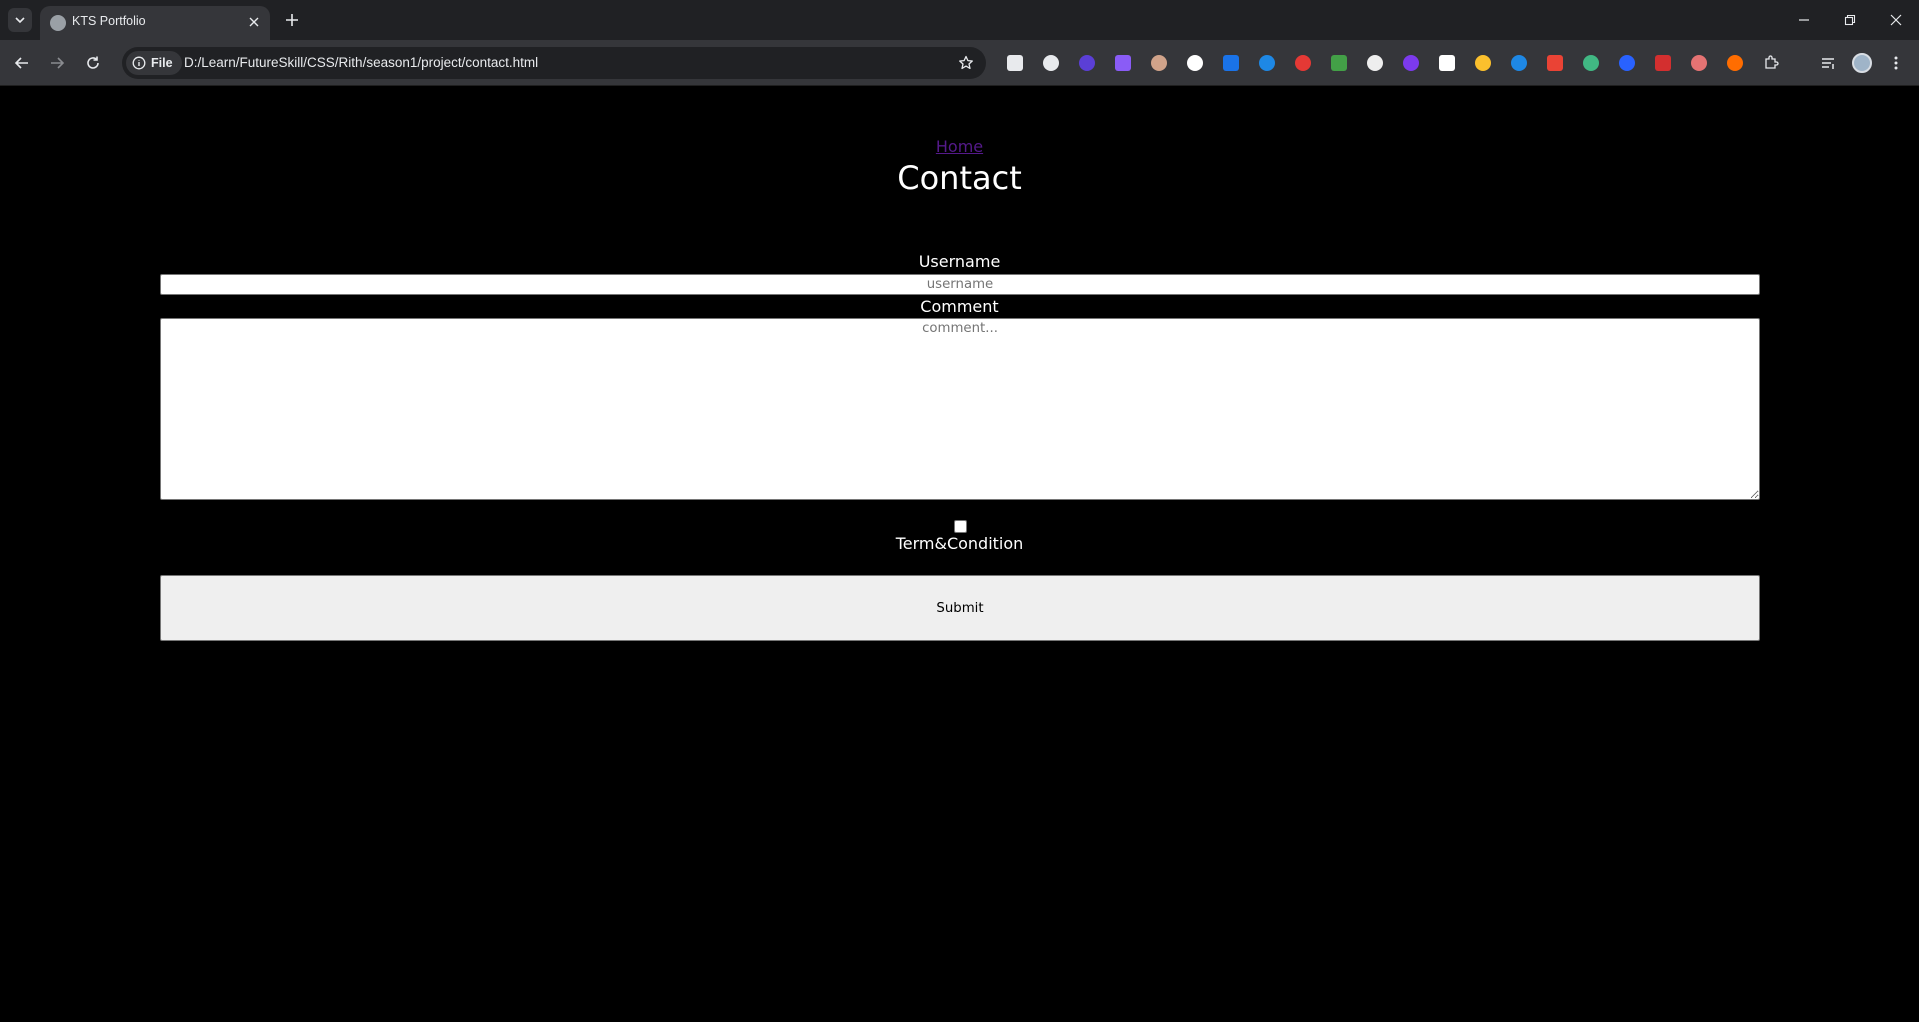 The image size is (1919, 1022). Describe the element at coordinates (1447, 63) in the screenshot. I see `openai-icon` at that location.